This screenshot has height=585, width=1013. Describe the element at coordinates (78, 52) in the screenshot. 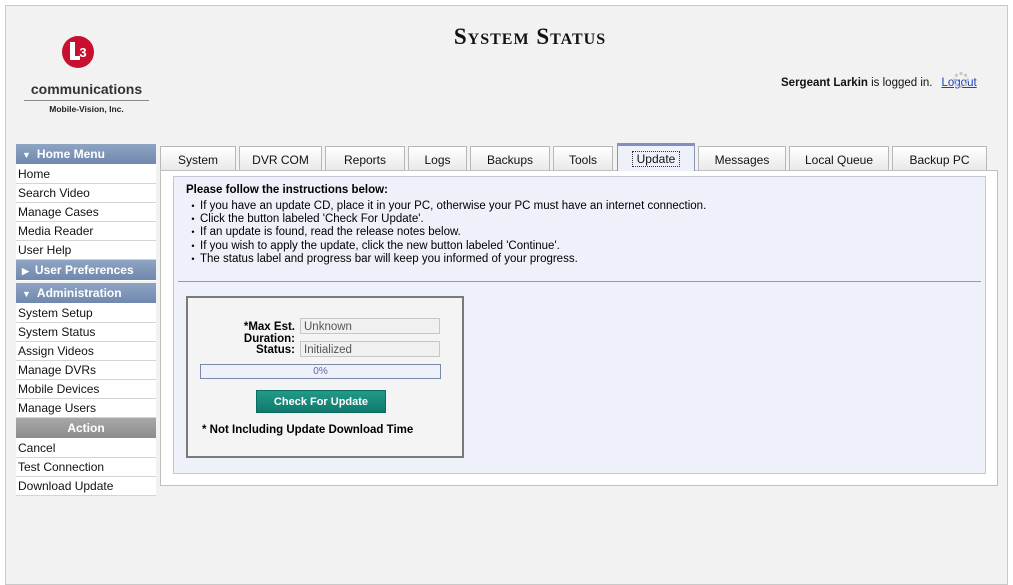

I see `l3-logo-mark: 3` at that location.